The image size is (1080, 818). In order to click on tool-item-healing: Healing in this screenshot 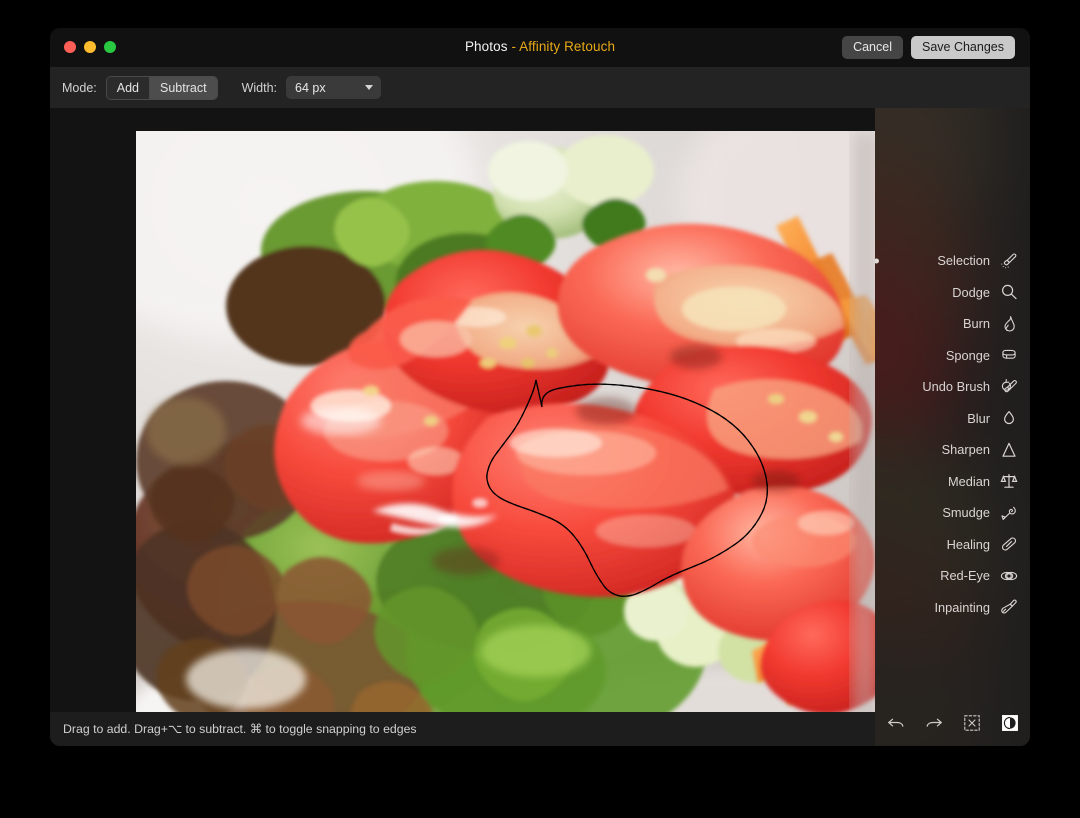, I will do `click(952, 545)`.